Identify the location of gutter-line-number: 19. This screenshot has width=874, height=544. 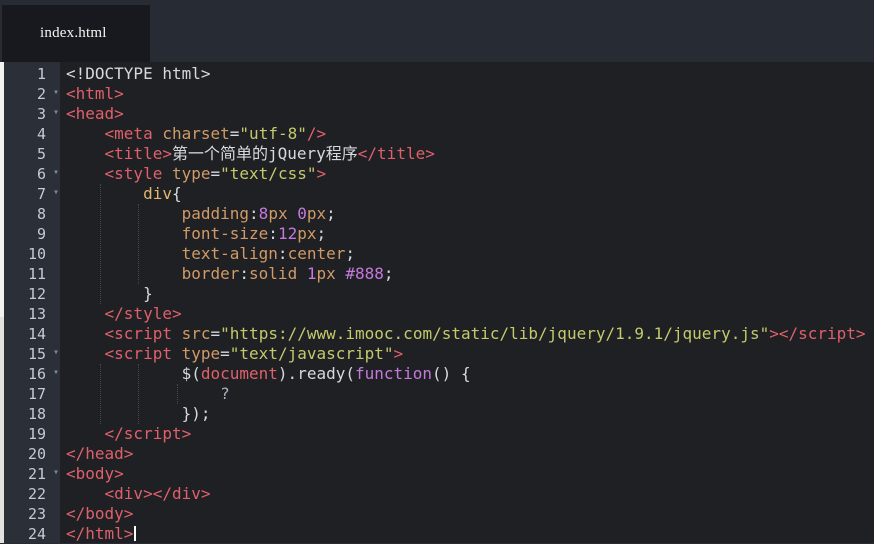
(36, 434).